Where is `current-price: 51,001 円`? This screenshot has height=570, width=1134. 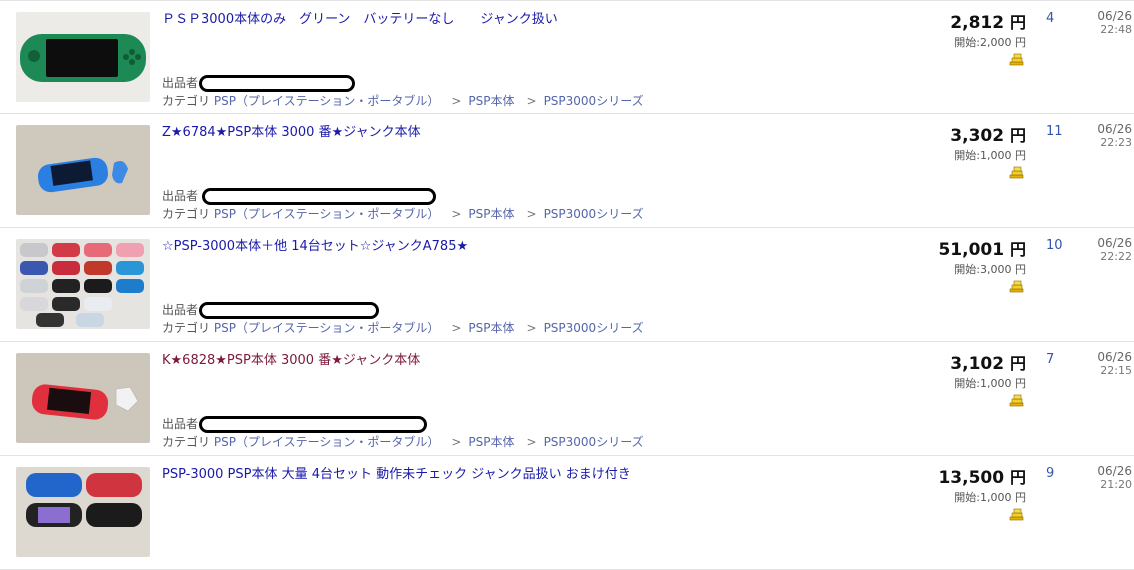 current-price: 51,001 円 is located at coordinates (982, 248).